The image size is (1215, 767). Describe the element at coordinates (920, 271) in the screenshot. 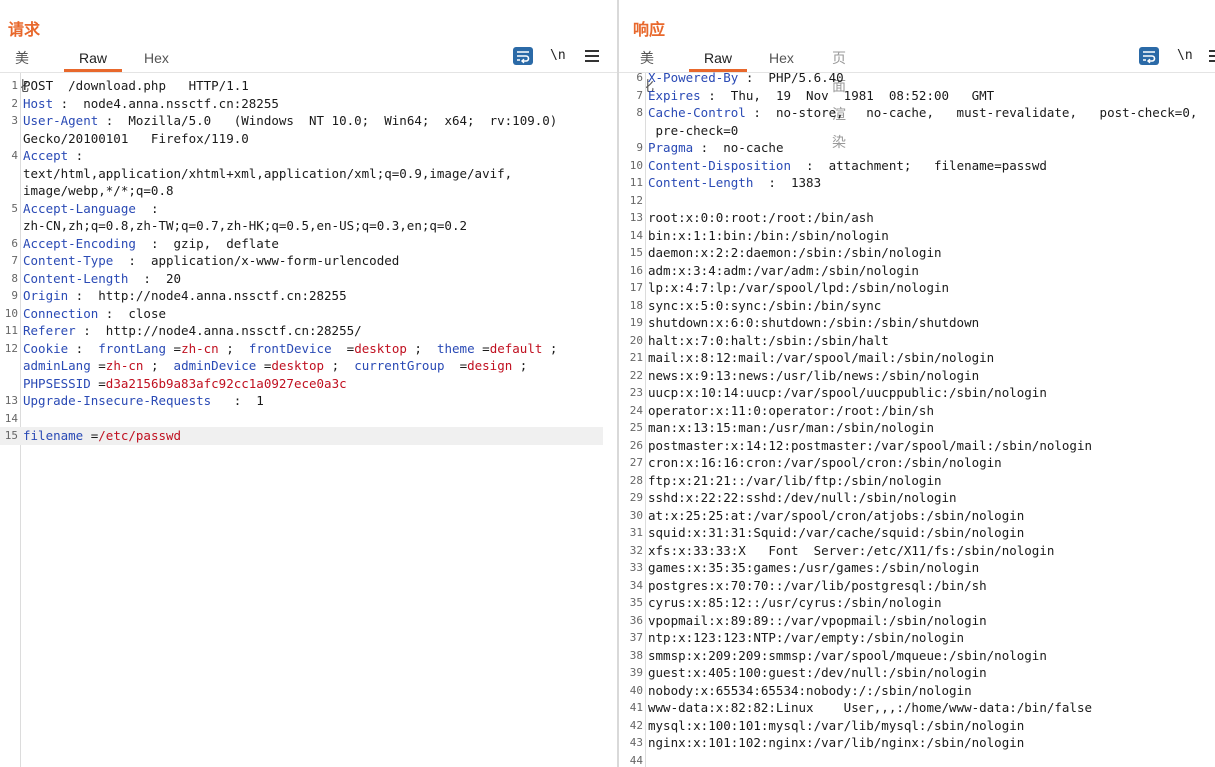

I see `code-line: 16 adm:x:3:4:adm:/var/adm:/sbin/nologin` at that location.